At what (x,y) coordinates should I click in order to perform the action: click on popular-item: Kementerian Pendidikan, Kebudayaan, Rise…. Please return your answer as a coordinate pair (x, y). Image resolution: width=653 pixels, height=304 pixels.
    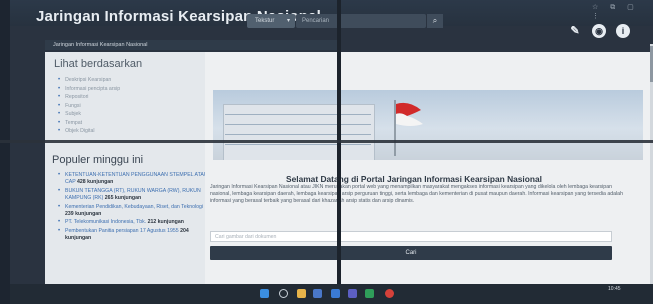
    Looking at the image, I should click on (133, 211).